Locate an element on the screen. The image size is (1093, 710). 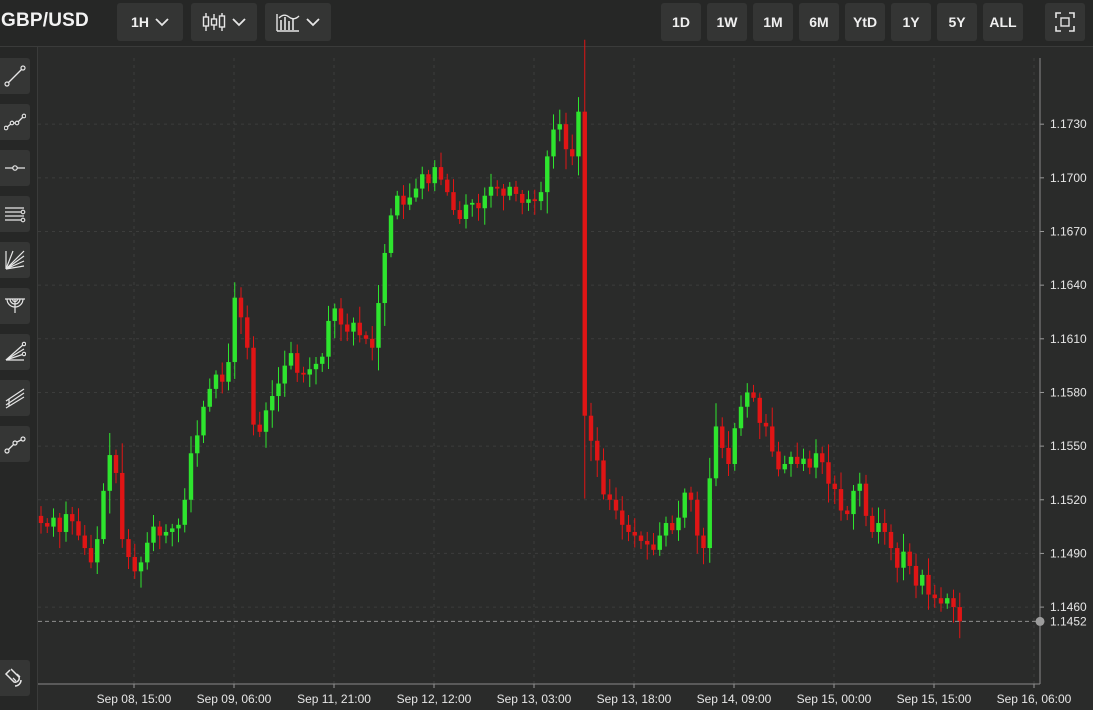
x-tick-label: Sep 08, 15:00 is located at coordinates (134, 699).